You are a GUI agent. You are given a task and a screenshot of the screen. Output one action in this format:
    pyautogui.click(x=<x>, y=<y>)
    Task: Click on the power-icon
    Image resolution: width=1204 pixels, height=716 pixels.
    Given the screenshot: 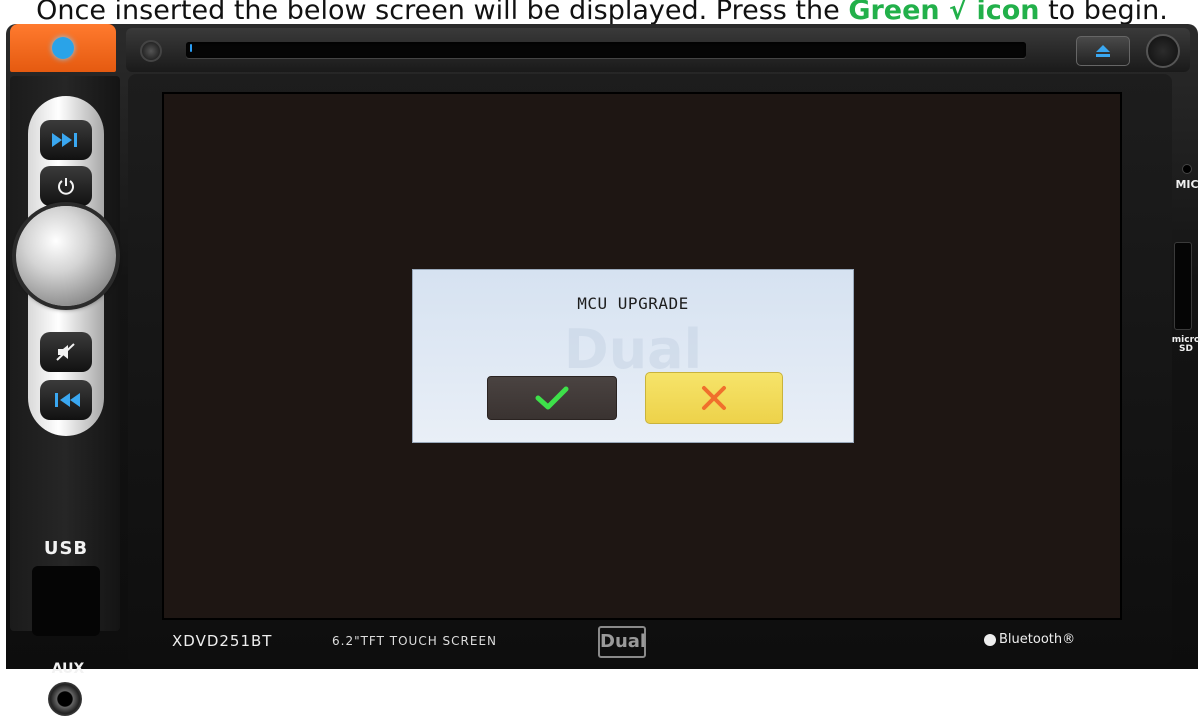 What is the action you would take?
    pyautogui.click(x=66, y=186)
    